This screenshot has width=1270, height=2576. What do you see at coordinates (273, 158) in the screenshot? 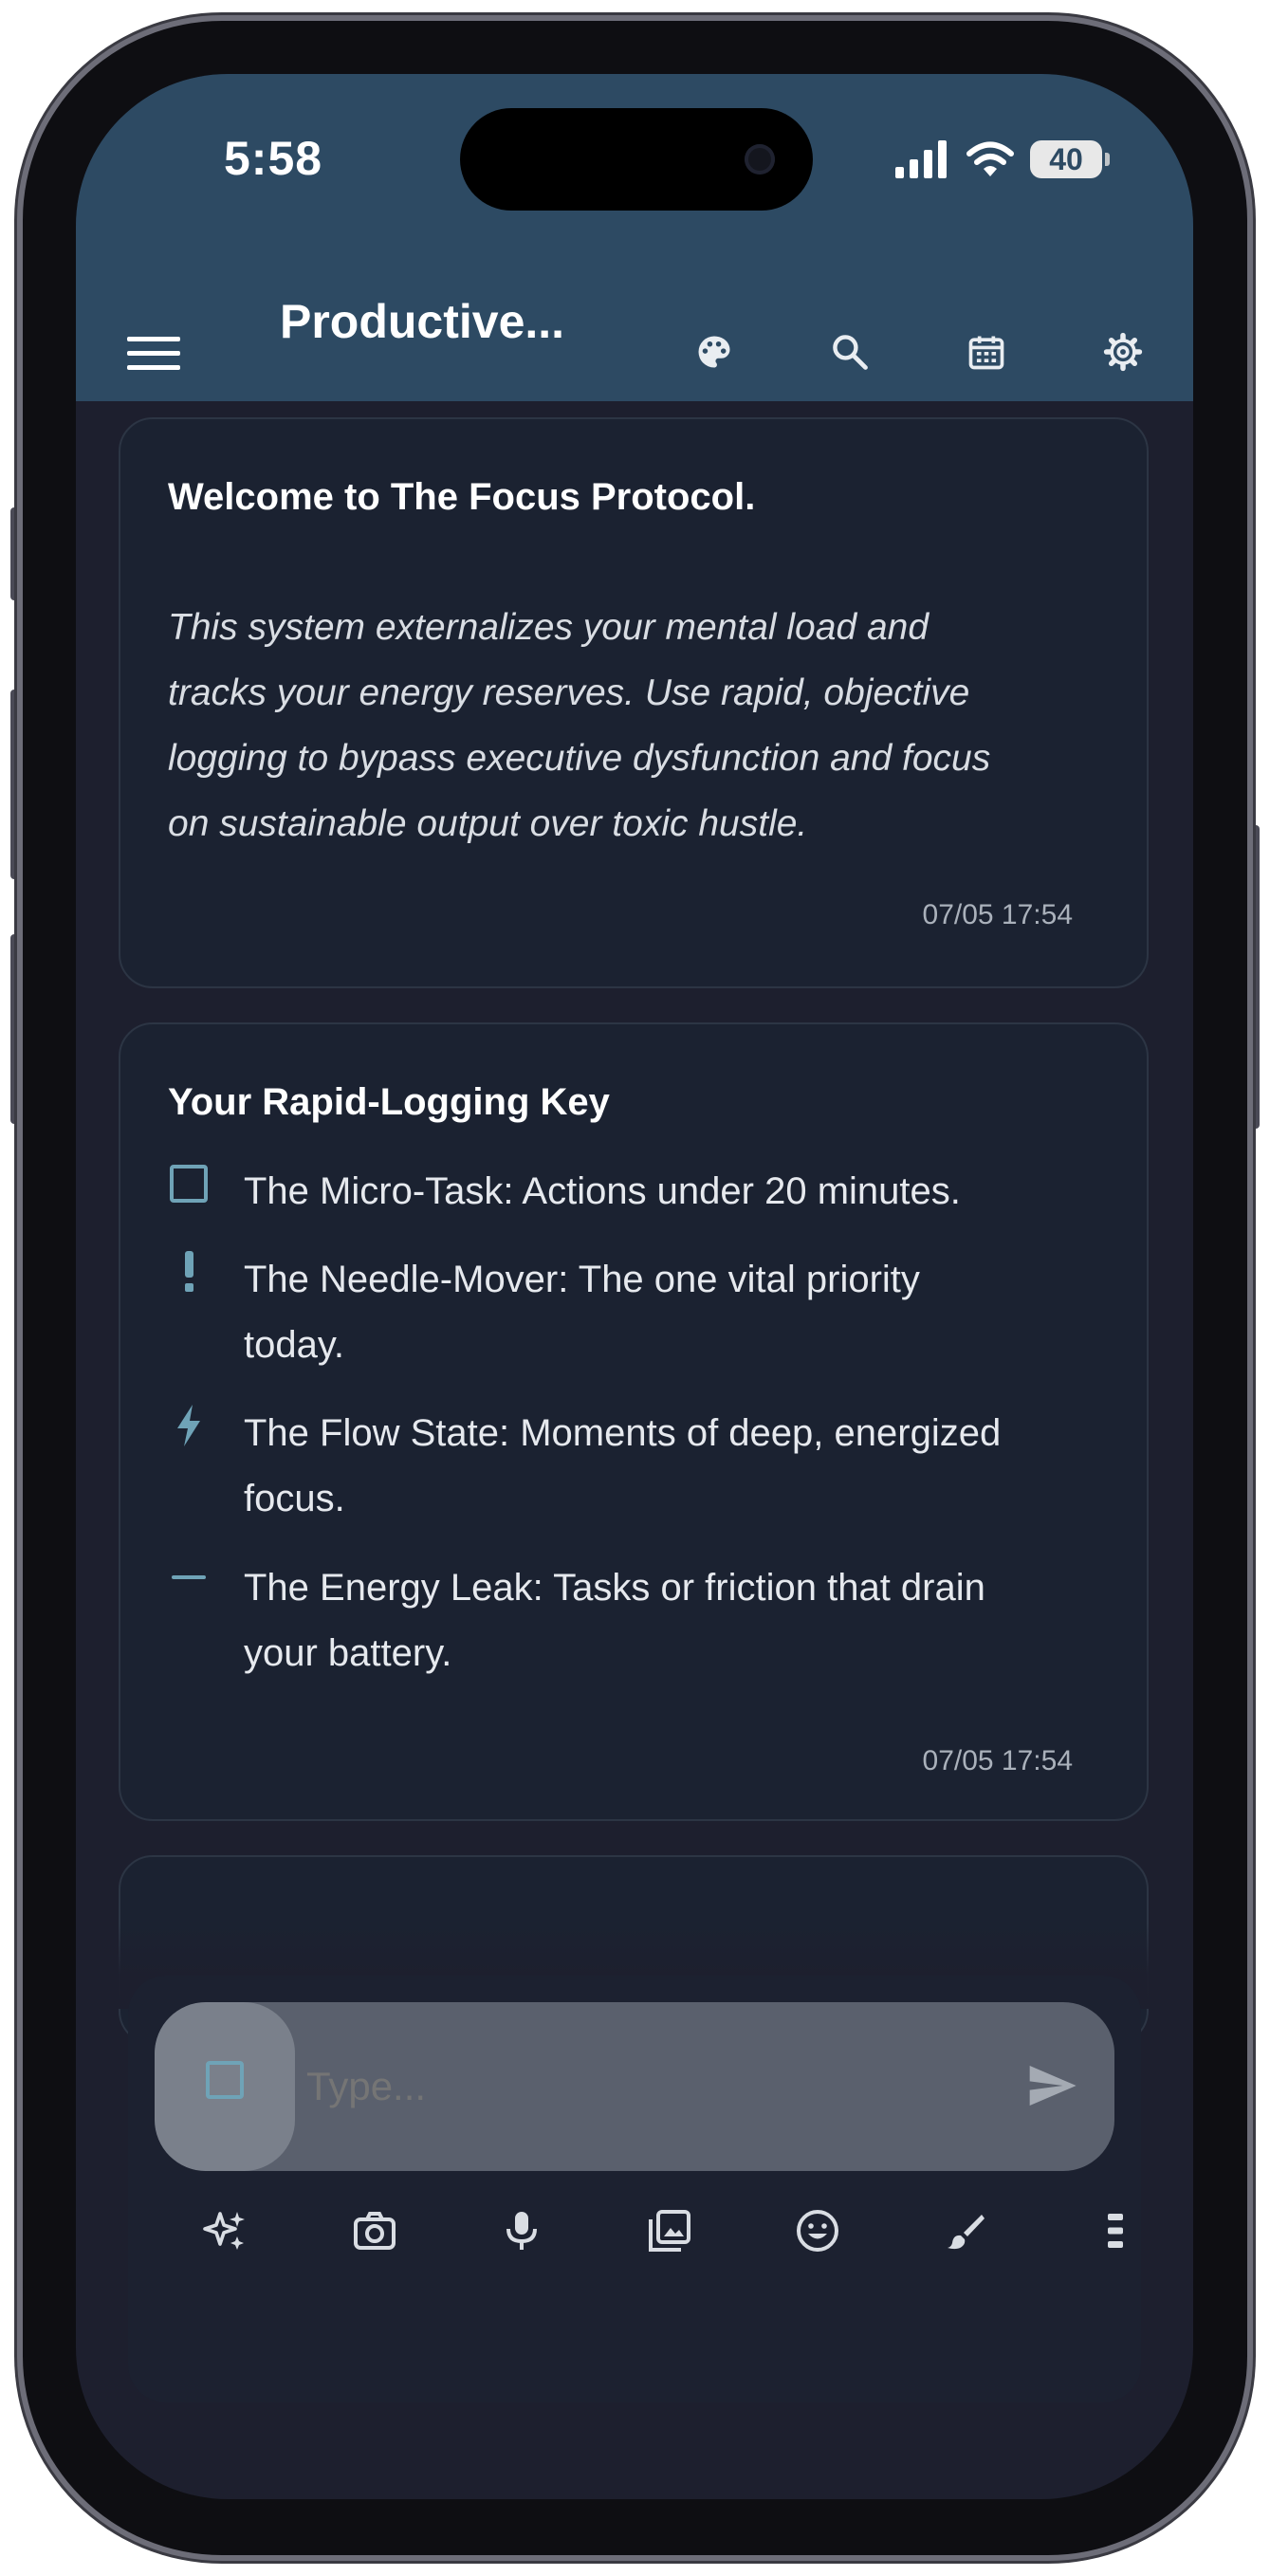
I see `status-time: 5:58` at bounding box center [273, 158].